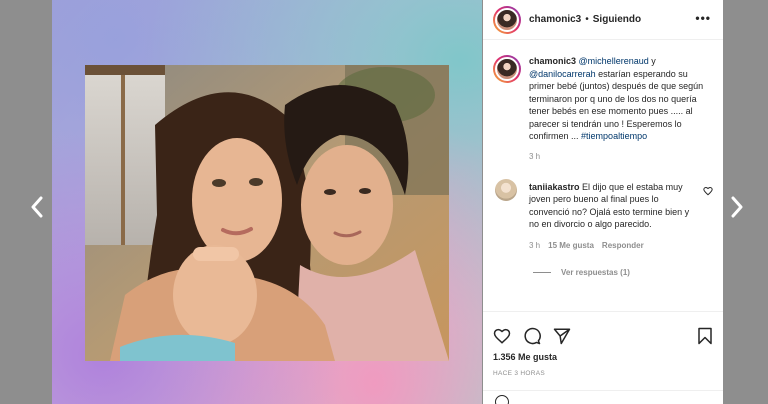  I want to click on likes-count: 1.356 Me gusta, so click(603, 357).